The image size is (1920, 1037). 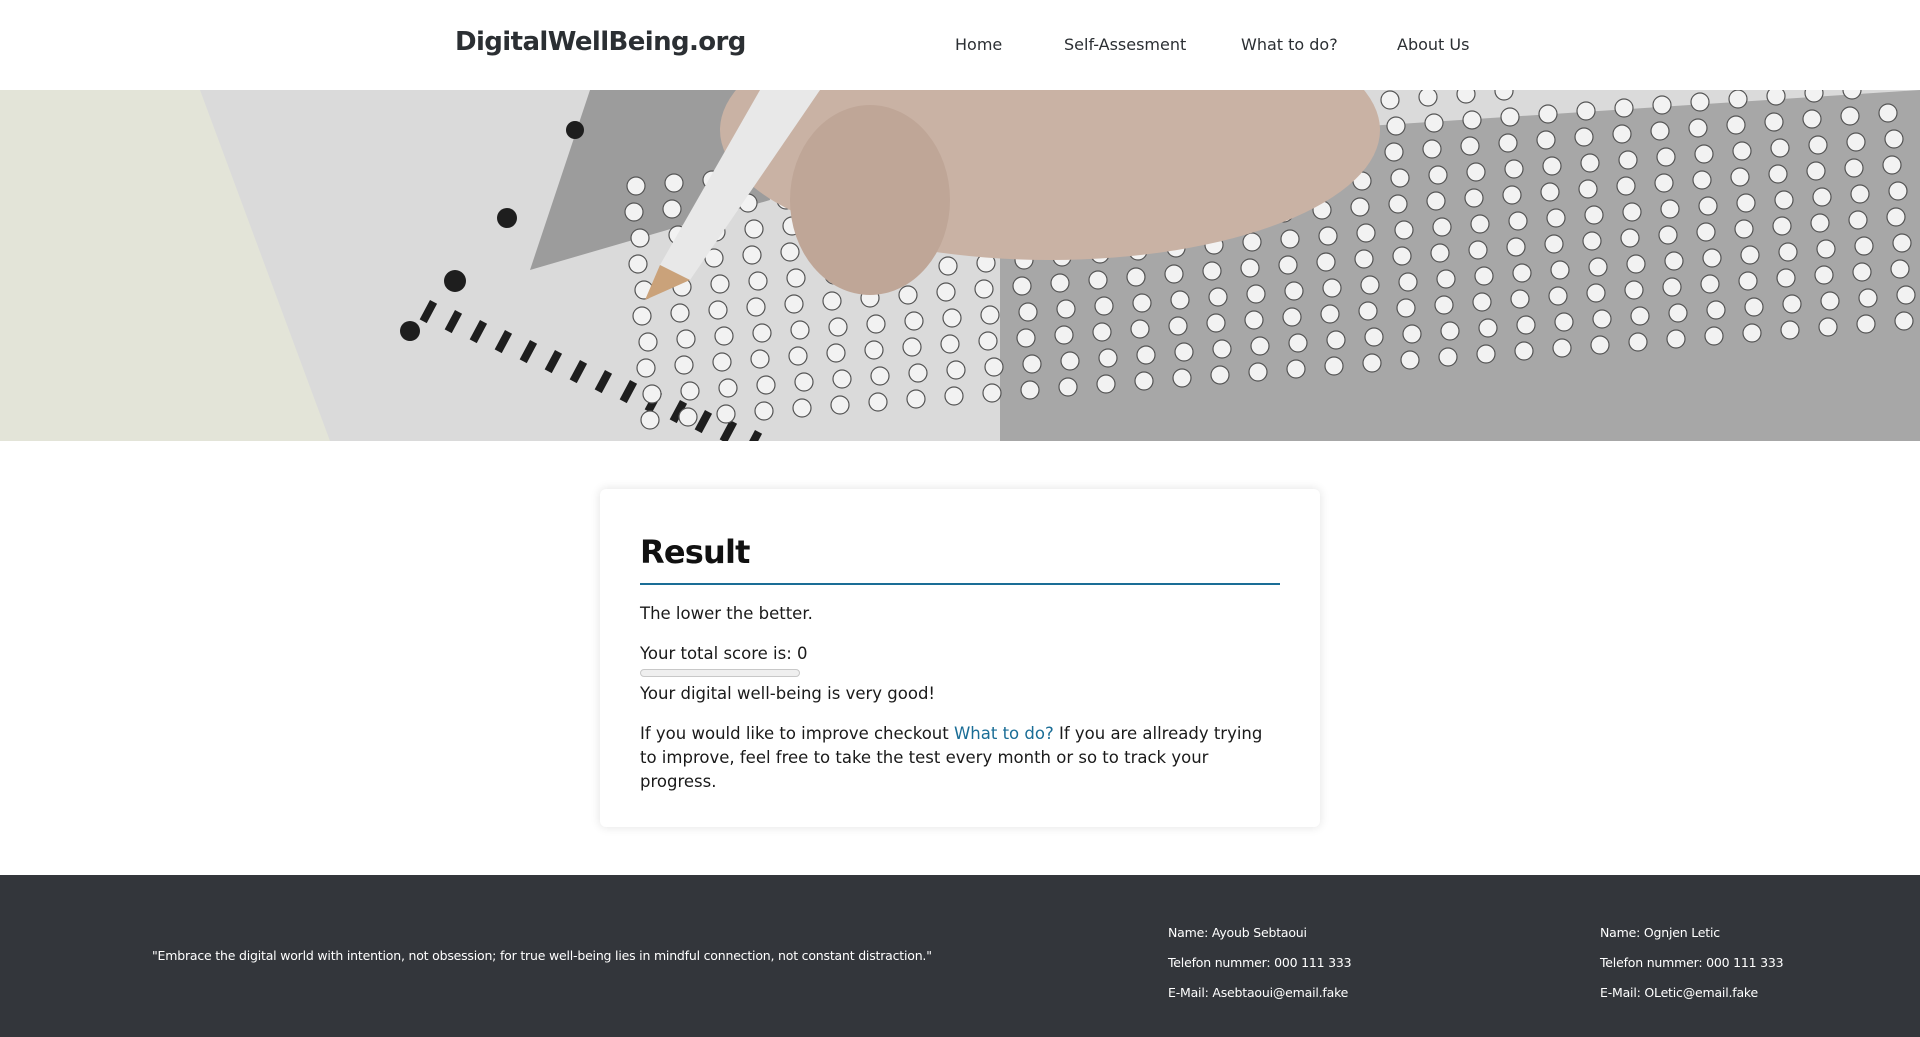 What do you see at coordinates (794, 733) in the screenshot?
I see `improve-prefix: If you would like to improve checkout` at bounding box center [794, 733].